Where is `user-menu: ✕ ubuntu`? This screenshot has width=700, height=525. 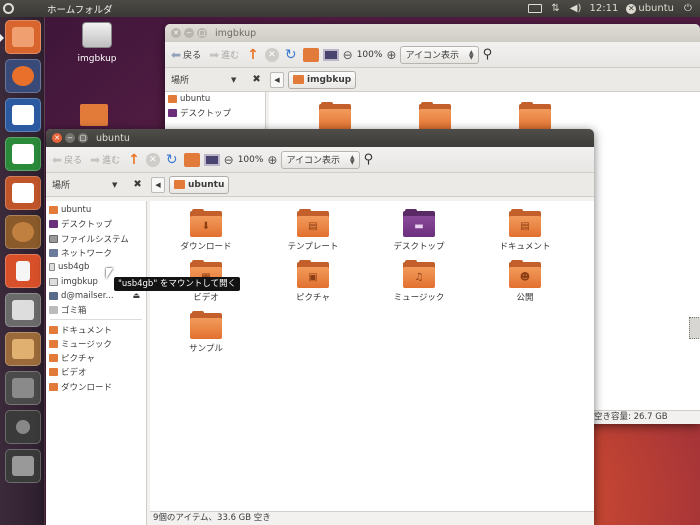 user-menu: ✕ ubuntu is located at coordinates (650, 9).